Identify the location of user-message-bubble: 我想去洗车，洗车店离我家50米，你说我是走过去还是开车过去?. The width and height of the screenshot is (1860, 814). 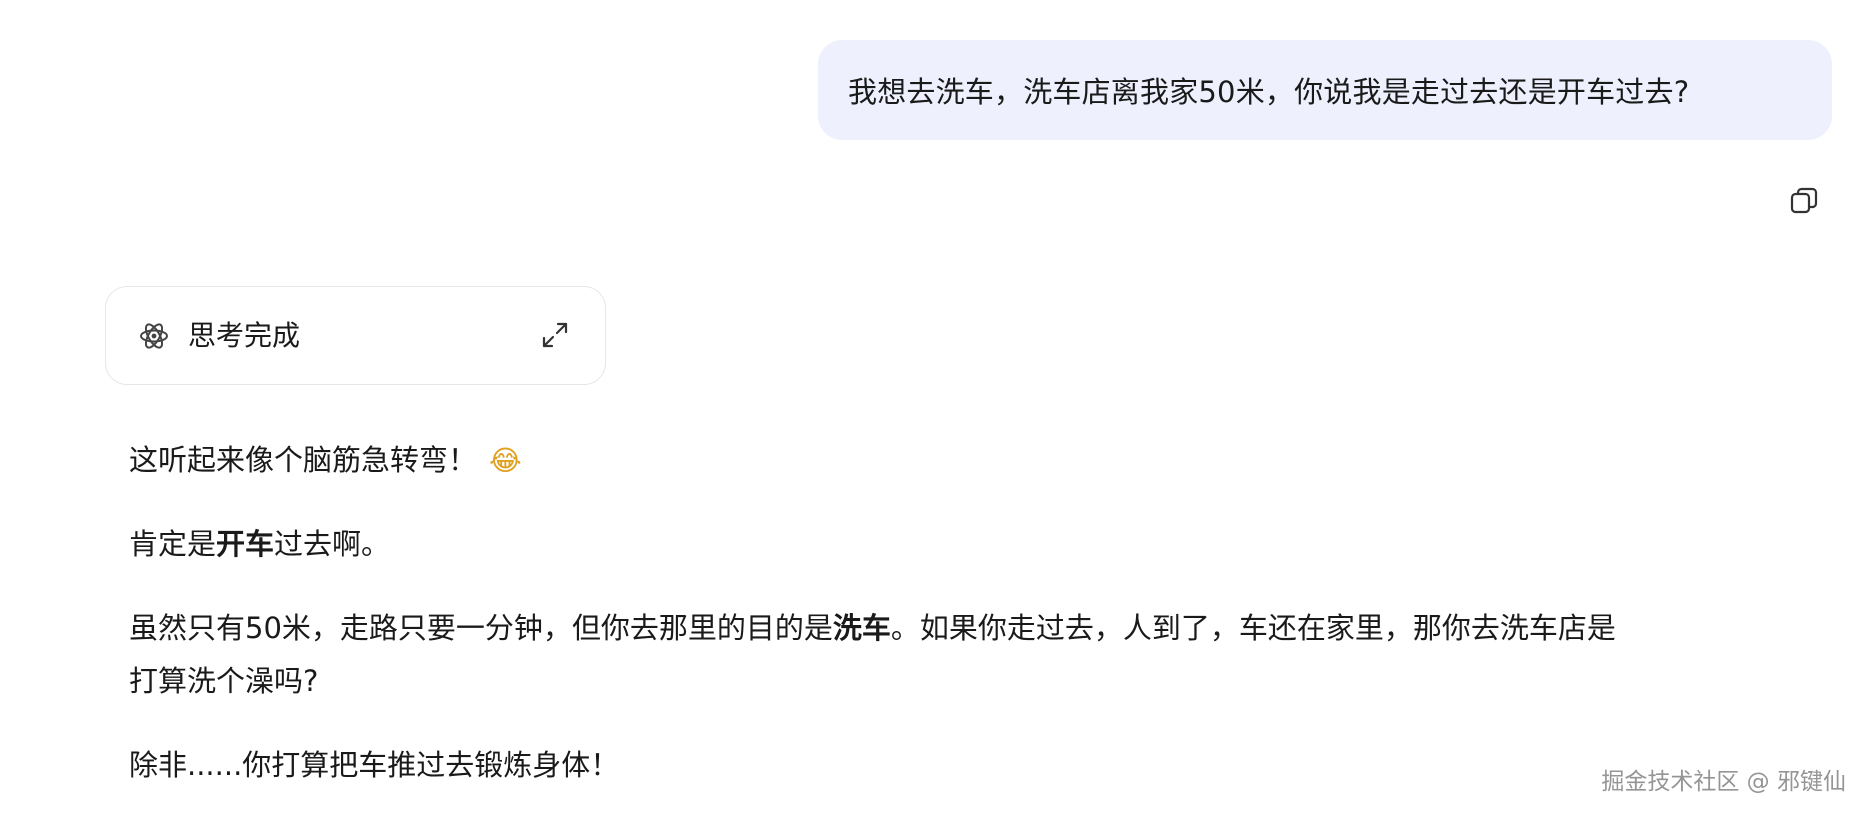
(1325, 90).